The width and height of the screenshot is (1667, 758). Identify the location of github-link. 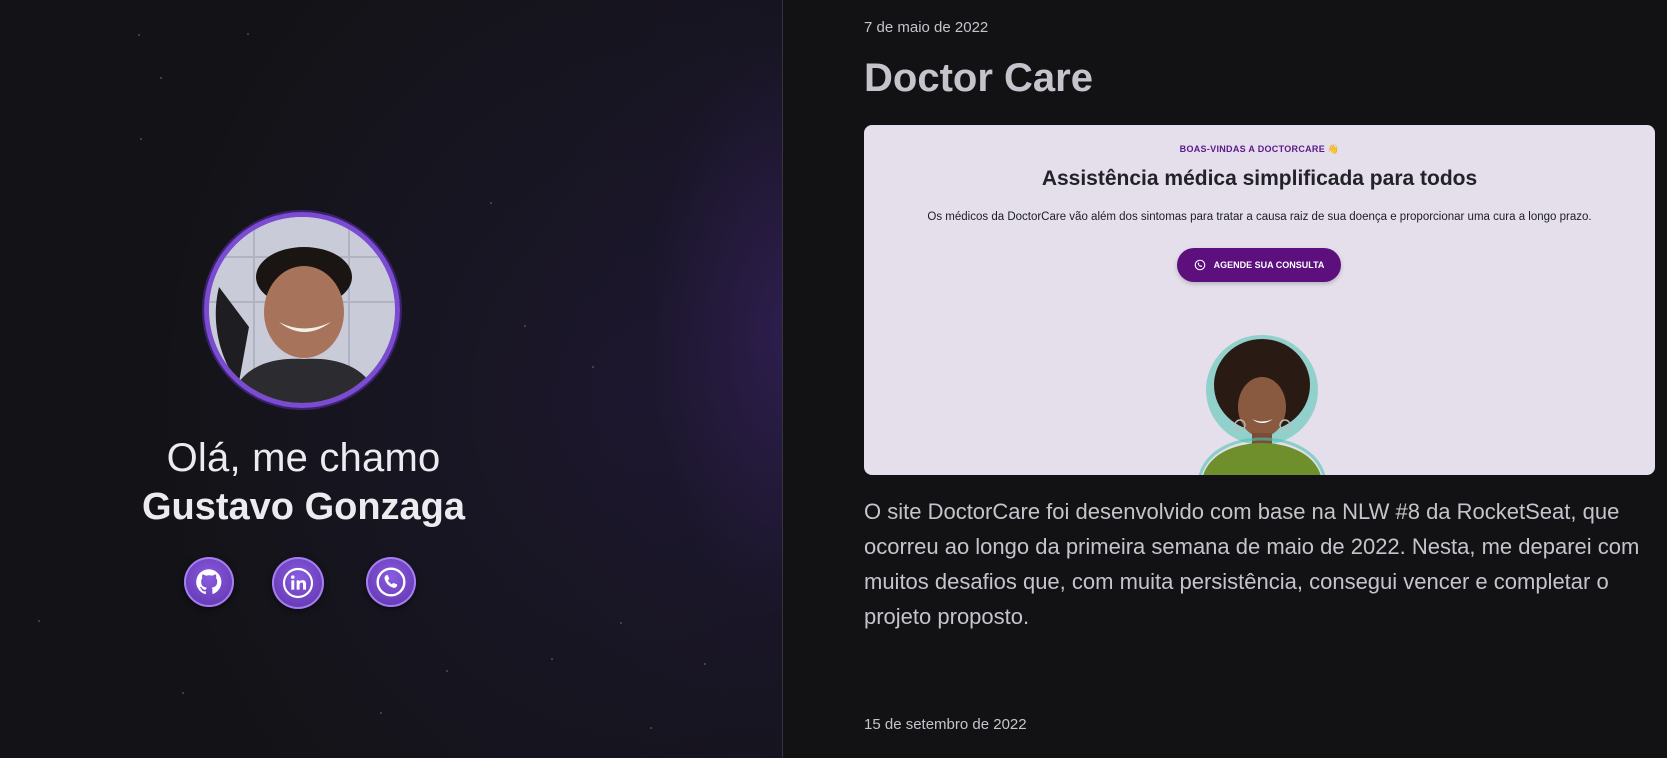
(209, 582).